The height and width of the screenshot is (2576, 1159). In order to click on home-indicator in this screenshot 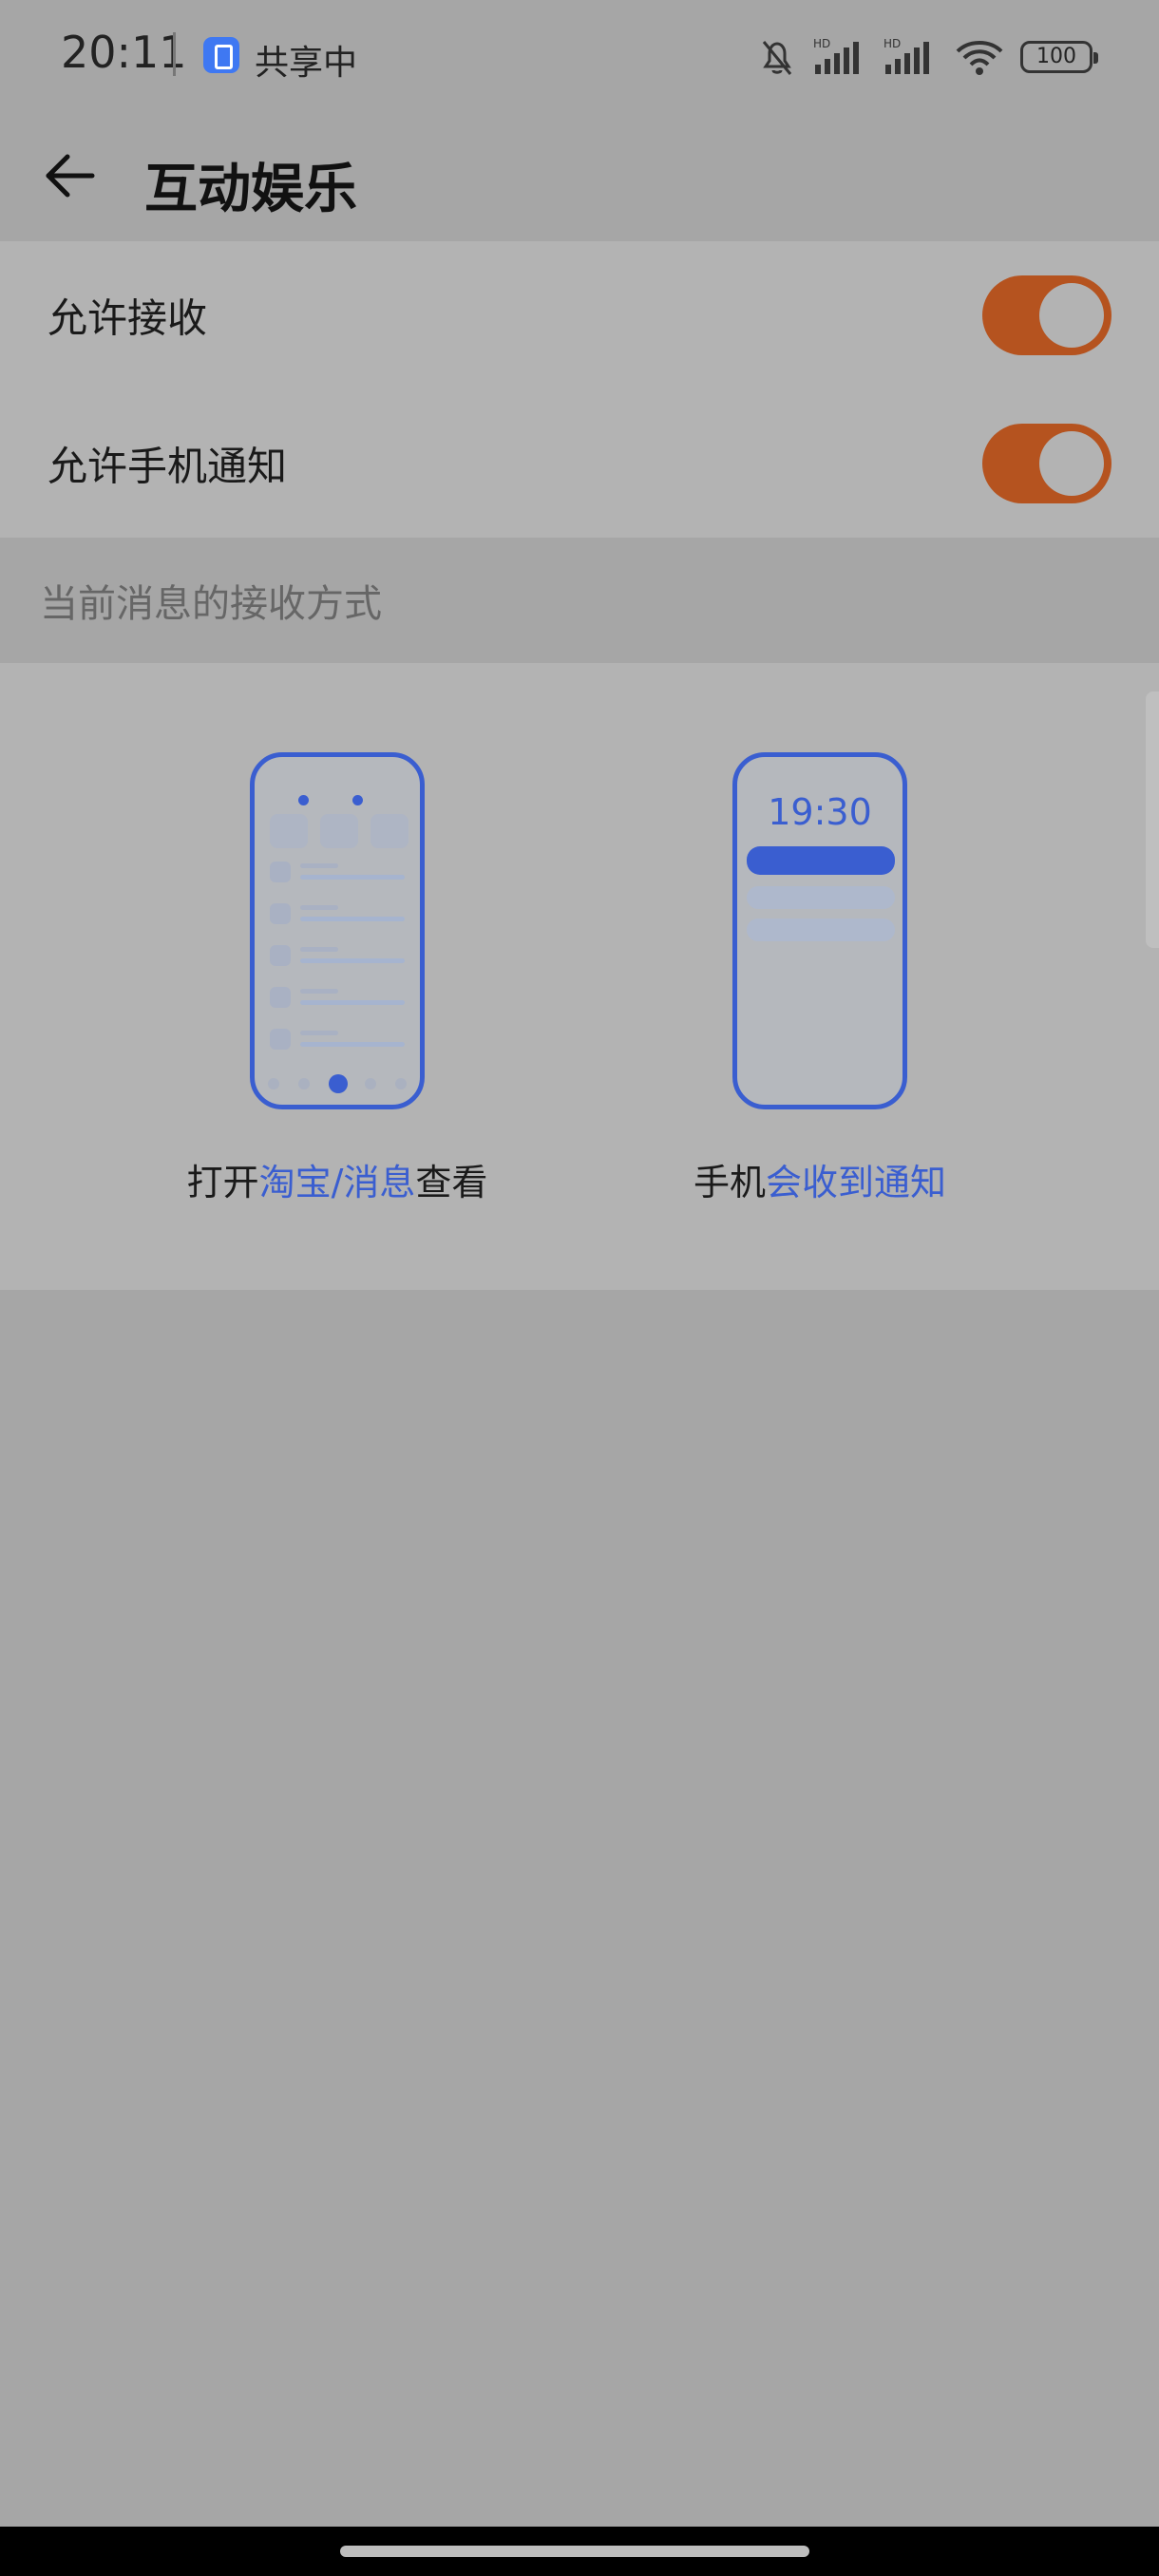, I will do `click(574, 2551)`.